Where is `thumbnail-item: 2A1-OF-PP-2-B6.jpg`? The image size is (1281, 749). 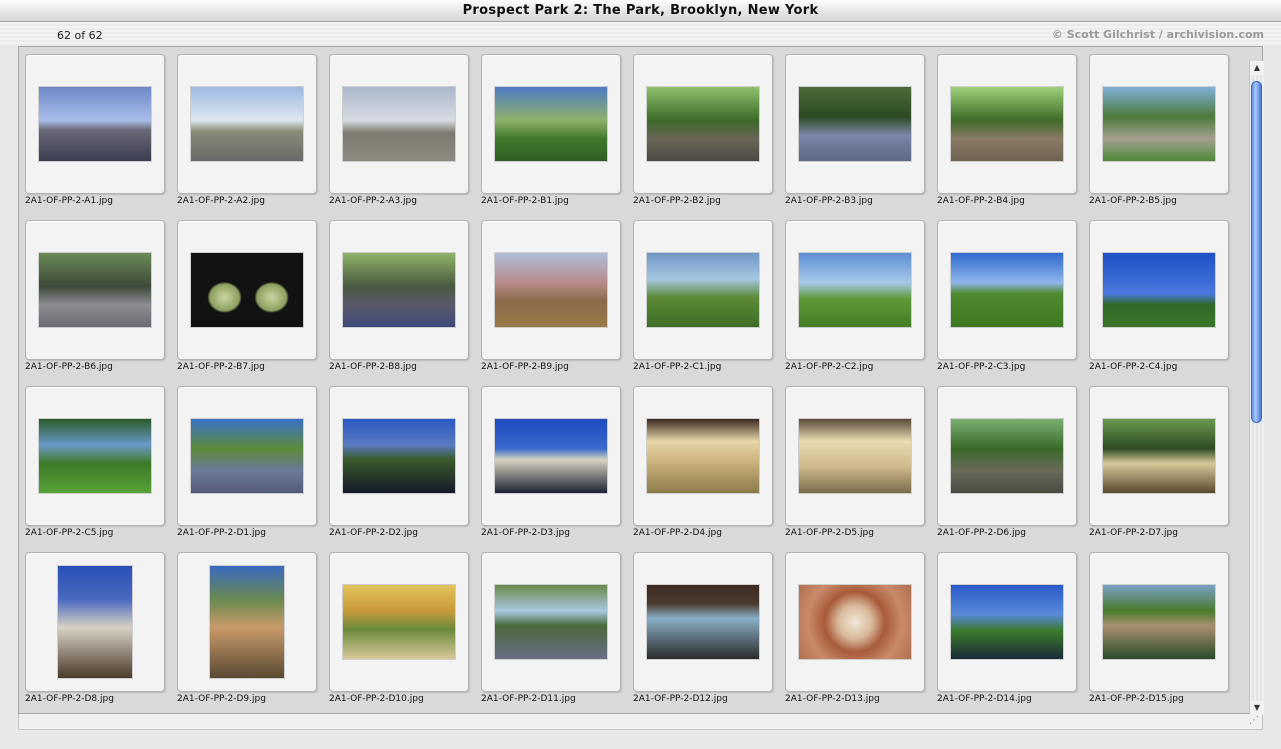
thumbnail-item: 2A1-OF-PP-2-B6.jpg is located at coordinates (95, 296).